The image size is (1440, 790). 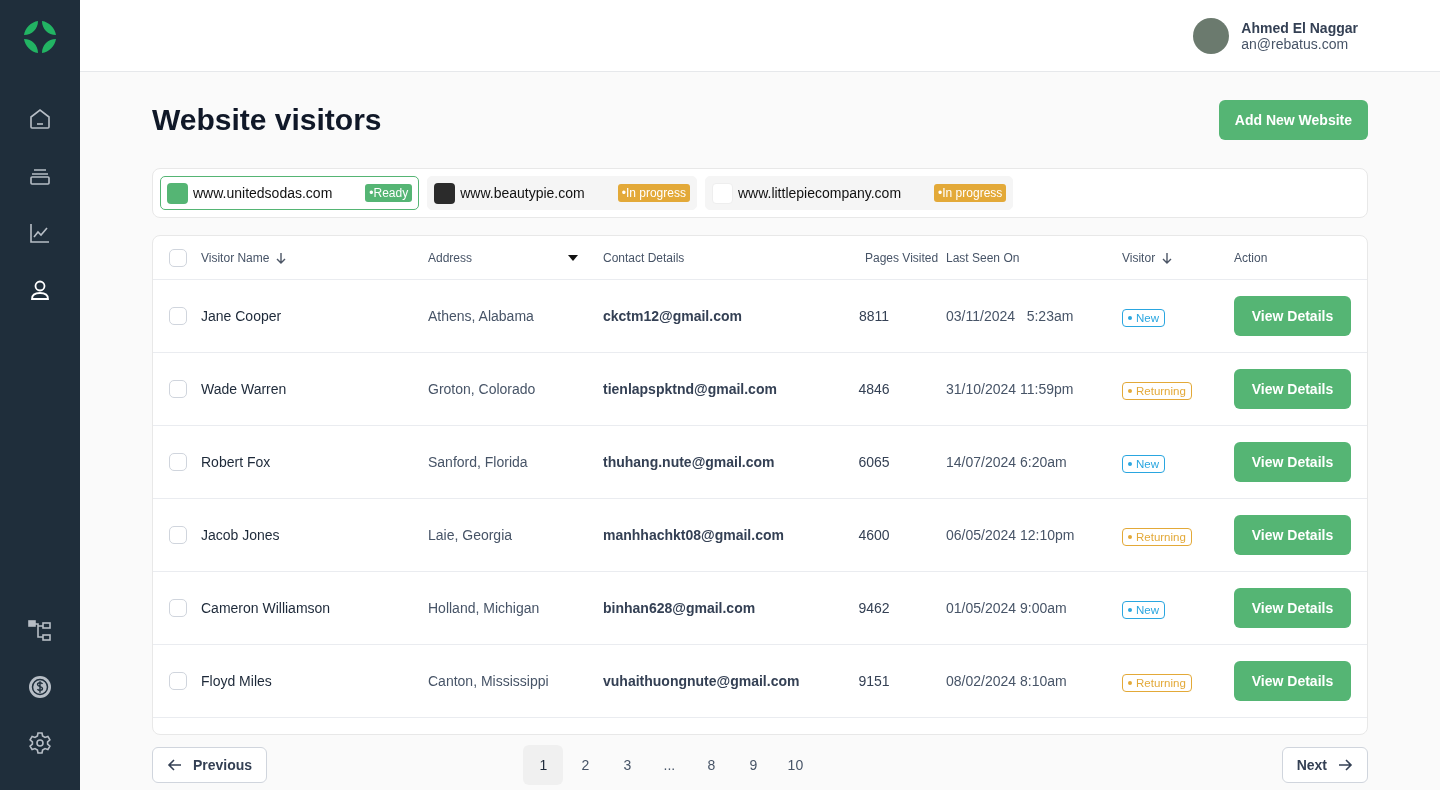 What do you see at coordinates (1010, 316) in the screenshot?
I see `last-seen-cell-text: 03/11/2024 5:23am` at bounding box center [1010, 316].